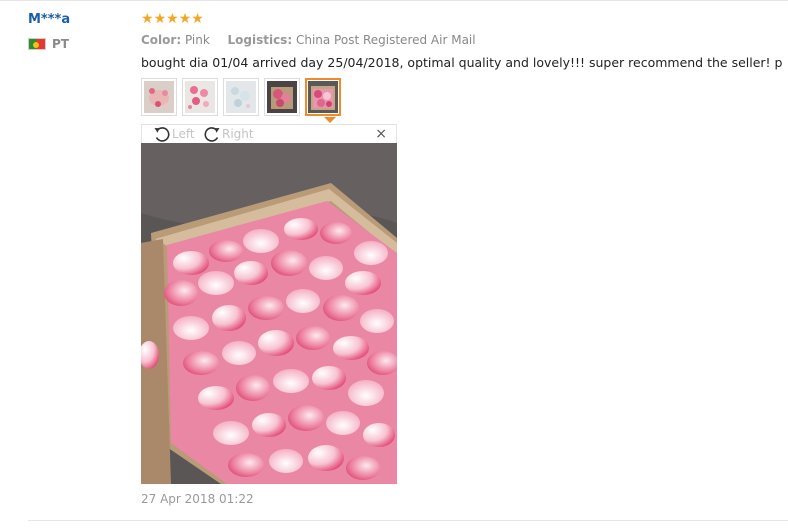  What do you see at coordinates (241, 97) in the screenshot?
I see `thumb-3-pale-petals` at bounding box center [241, 97].